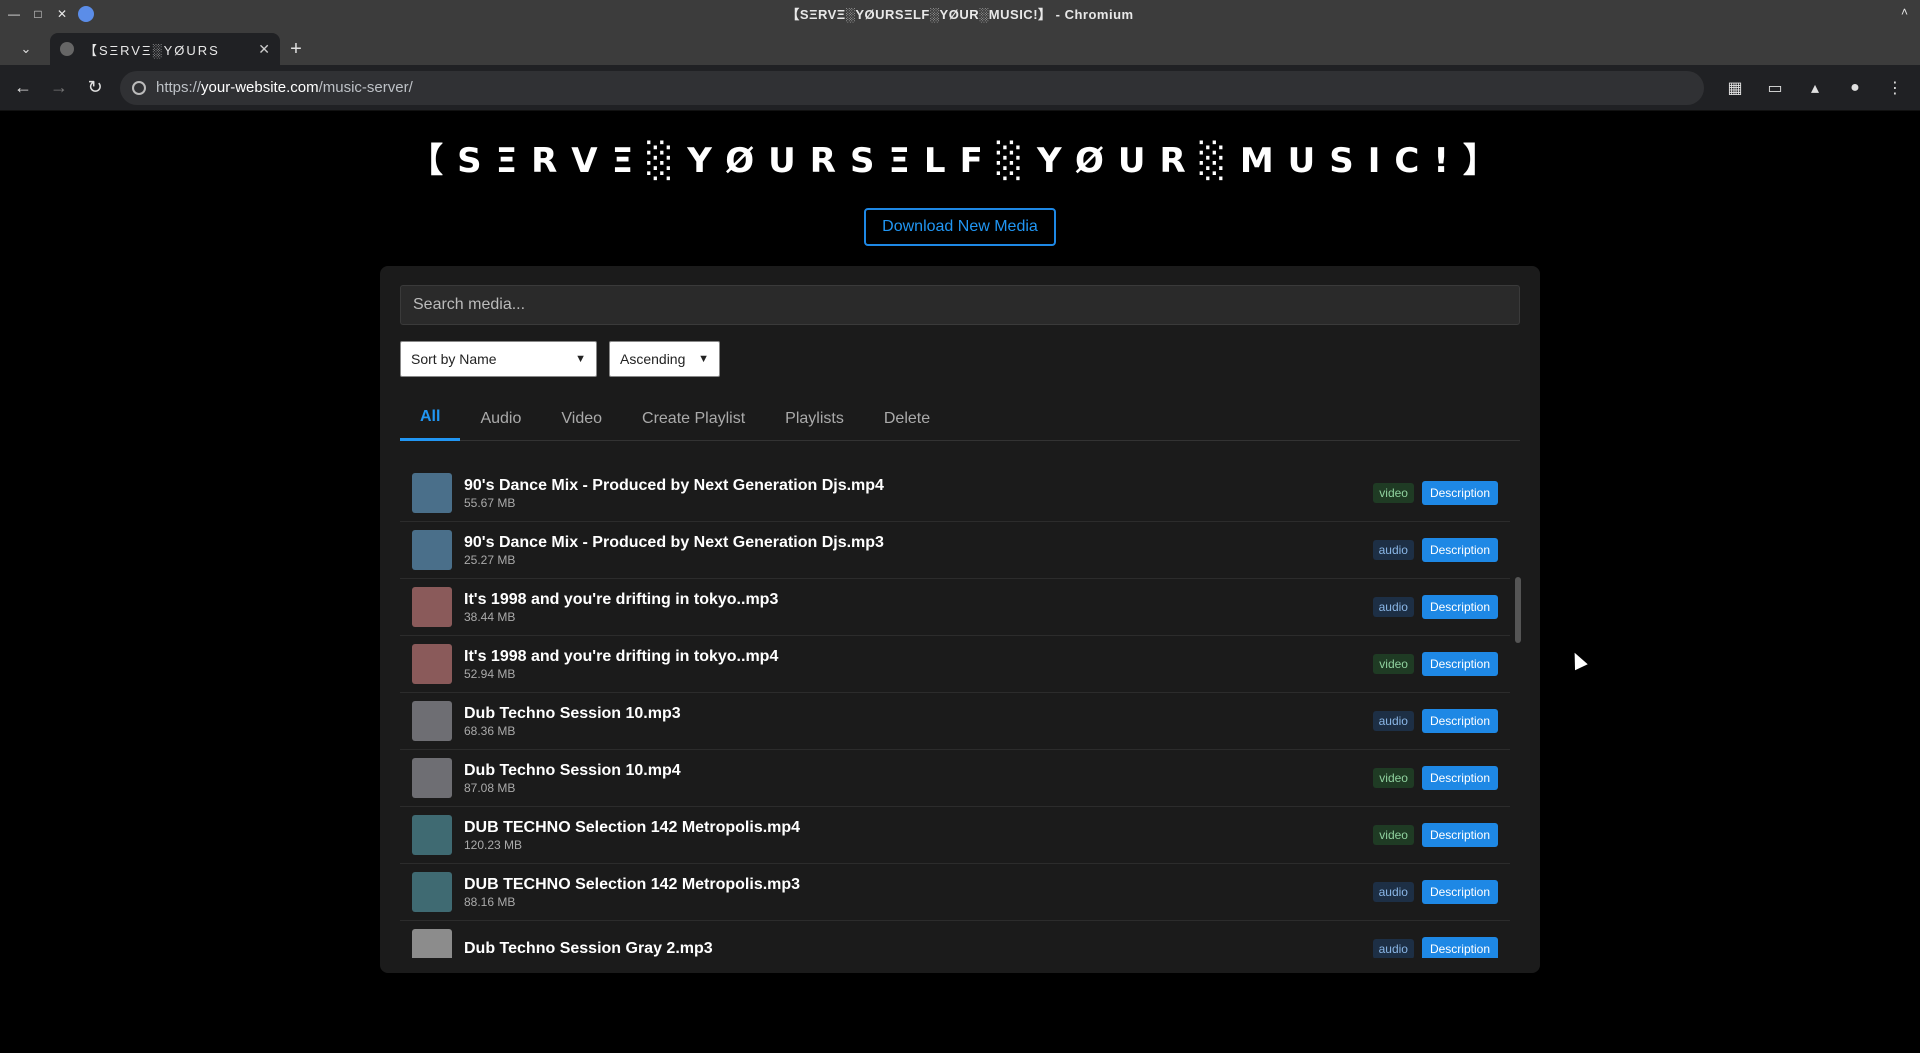  What do you see at coordinates (86, 13) in the screenshot?
I see `chromium-app-icon` at bounding box center [86, 13].